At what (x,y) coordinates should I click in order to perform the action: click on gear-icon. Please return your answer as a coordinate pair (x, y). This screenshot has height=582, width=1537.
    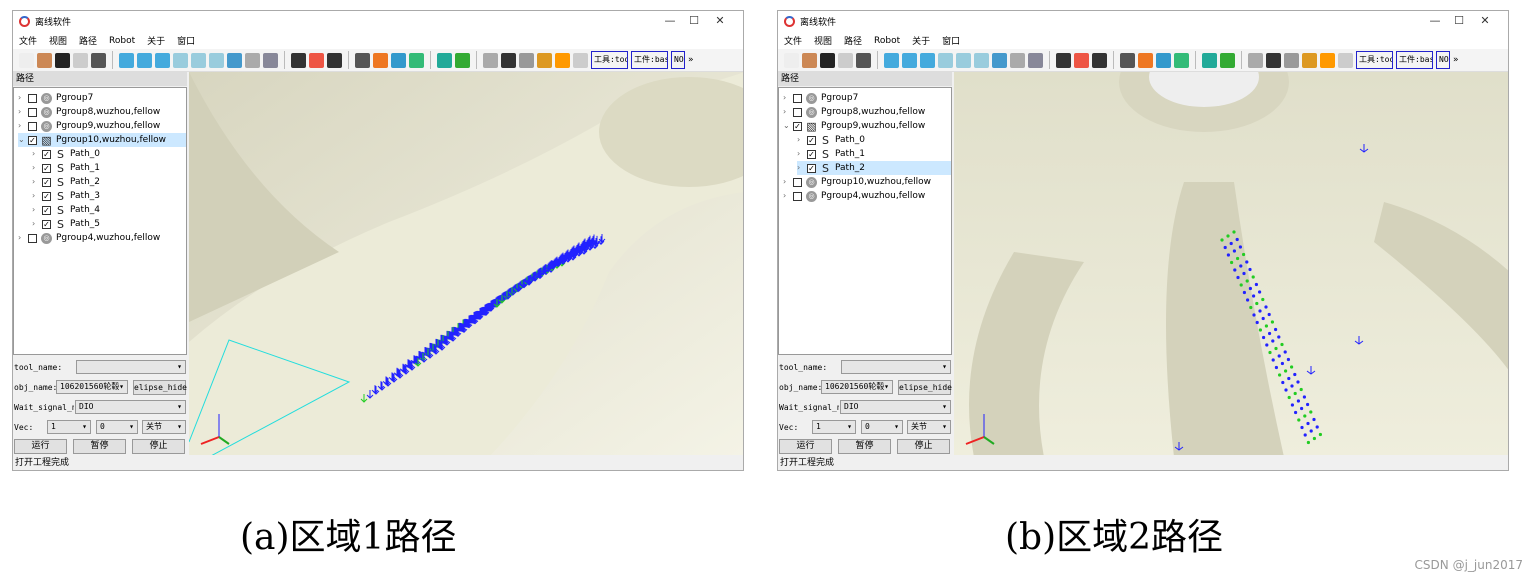
    Looking at the image, I should click on (526, 60).